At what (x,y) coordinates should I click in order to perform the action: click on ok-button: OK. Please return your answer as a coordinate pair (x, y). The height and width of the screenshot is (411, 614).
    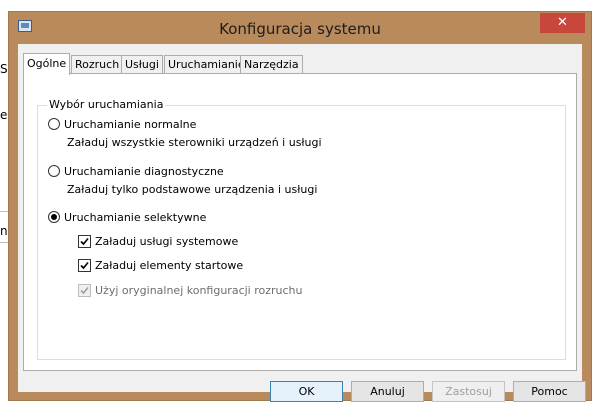
    Looking at the image, I should click on (306, 391).